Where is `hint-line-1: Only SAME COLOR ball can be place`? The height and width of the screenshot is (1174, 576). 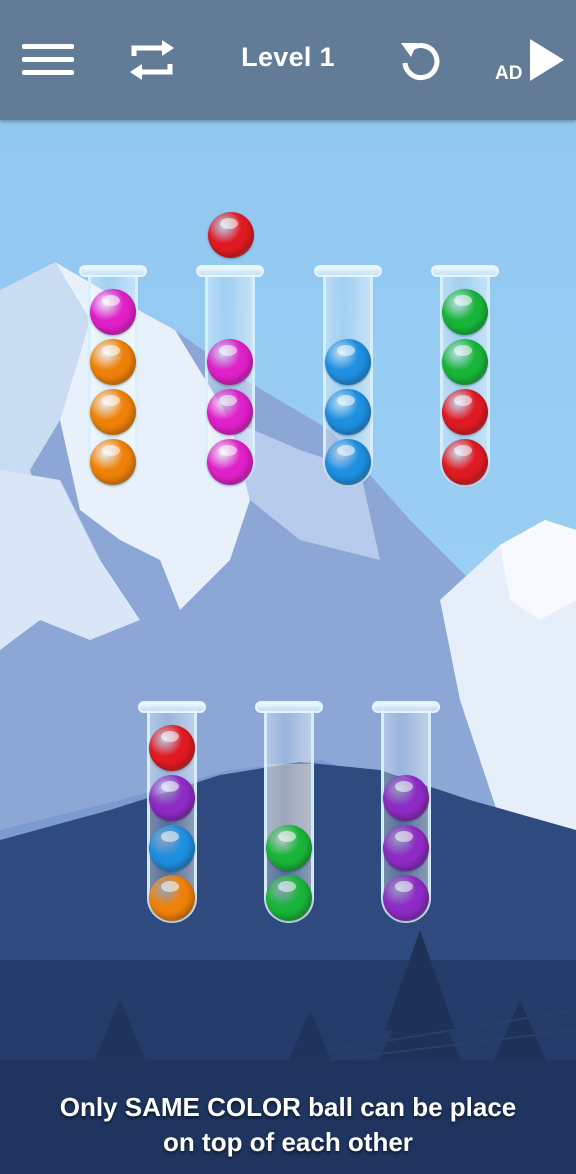
hint-line-1: Only SAME COLOR ball can be place is located at coordinates (288, 1107).